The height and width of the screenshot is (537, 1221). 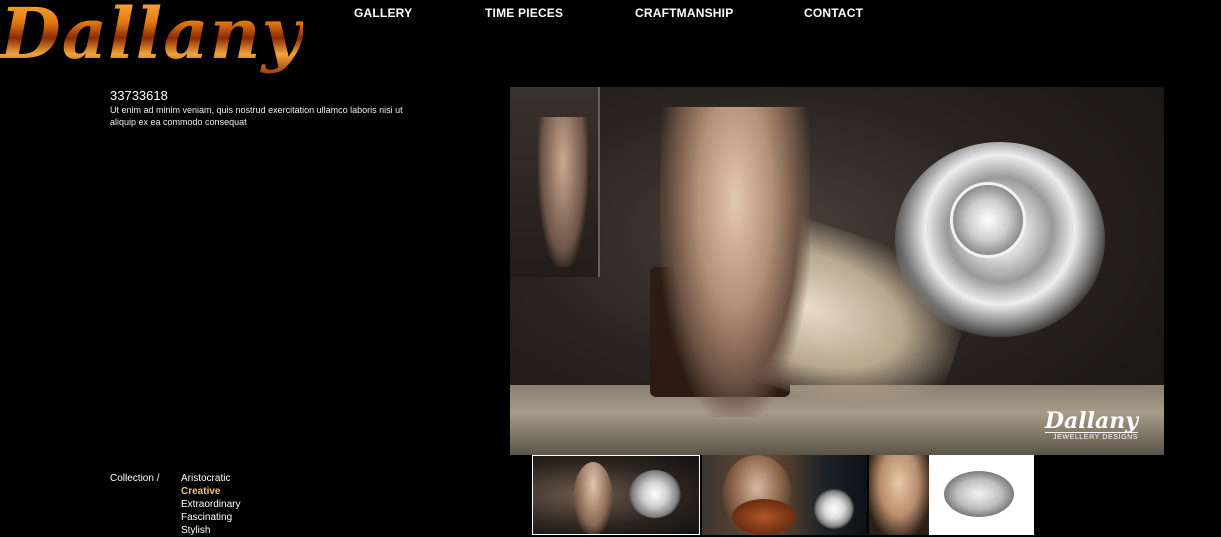 I want to click on nav-time-pieces: TIME PIECES, so click(x=560, y=13).